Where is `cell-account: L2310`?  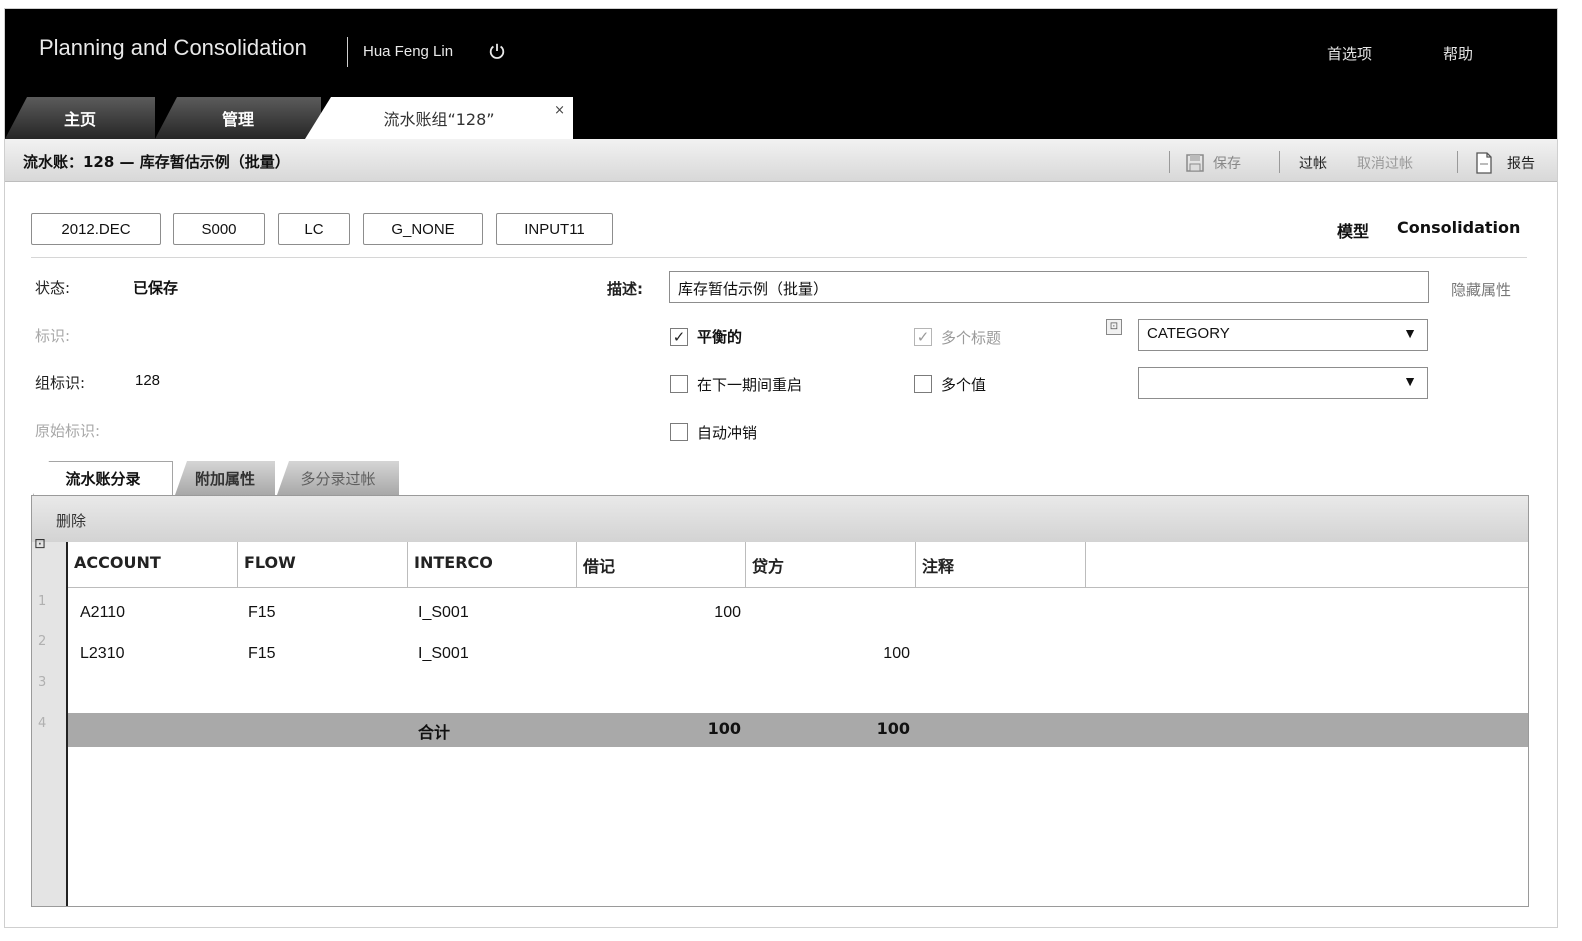
cell-account: L2310 is located at coordinates (102, 654).